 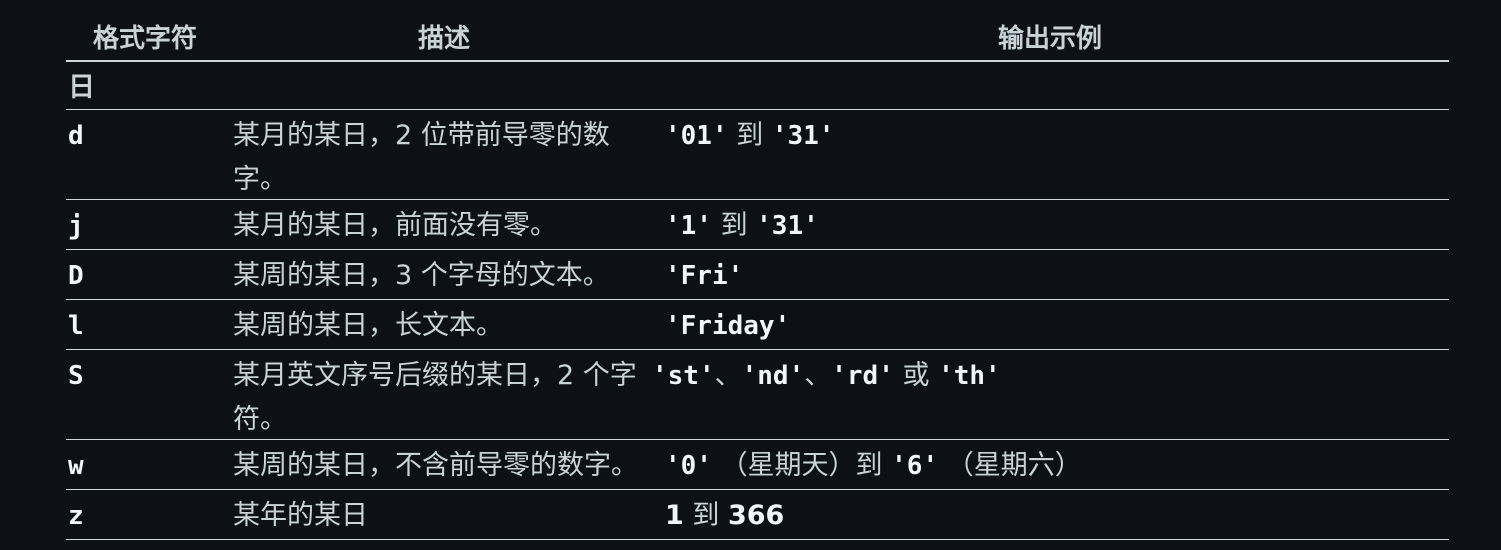 What do you see at coordinates (862, 376) in the screenshot?
I see `output-code: 'rd'` at bounding box center [862, 376].